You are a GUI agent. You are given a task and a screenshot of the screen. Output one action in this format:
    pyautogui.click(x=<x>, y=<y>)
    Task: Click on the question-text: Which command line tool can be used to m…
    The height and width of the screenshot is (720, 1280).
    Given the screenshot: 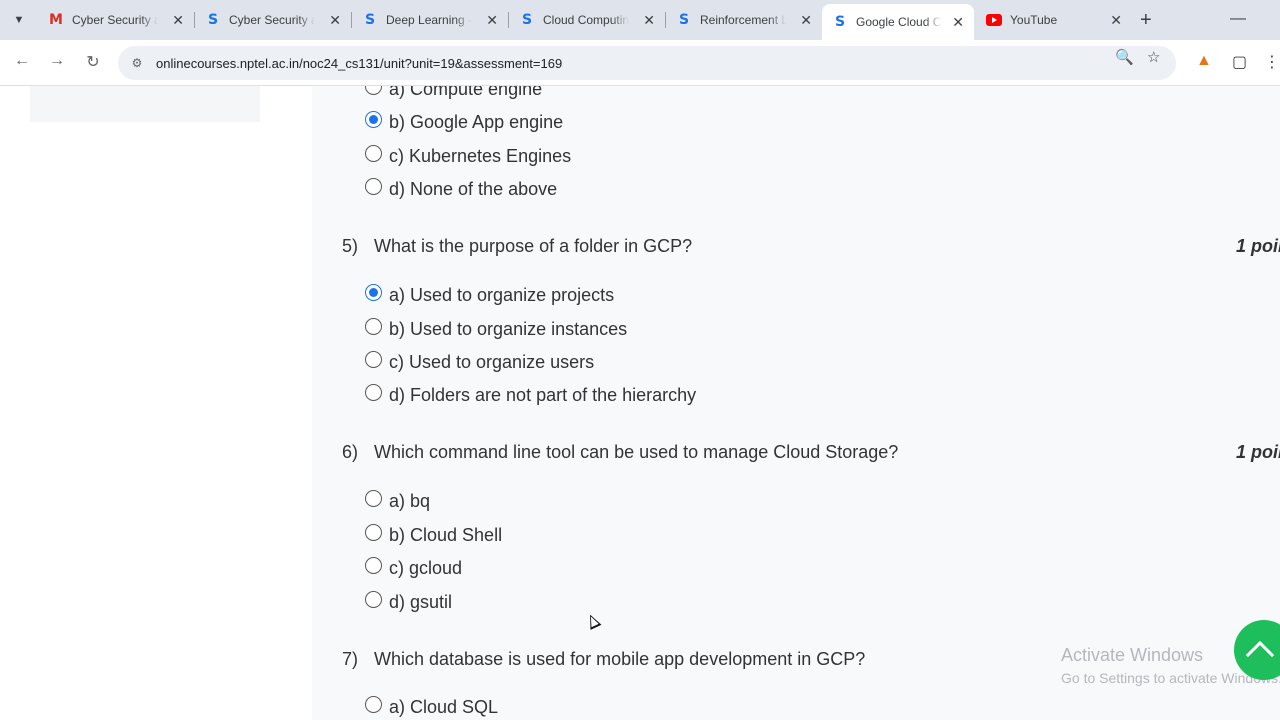 What is the action you would take?
    pyautogui.click(x=636, y=452)
    